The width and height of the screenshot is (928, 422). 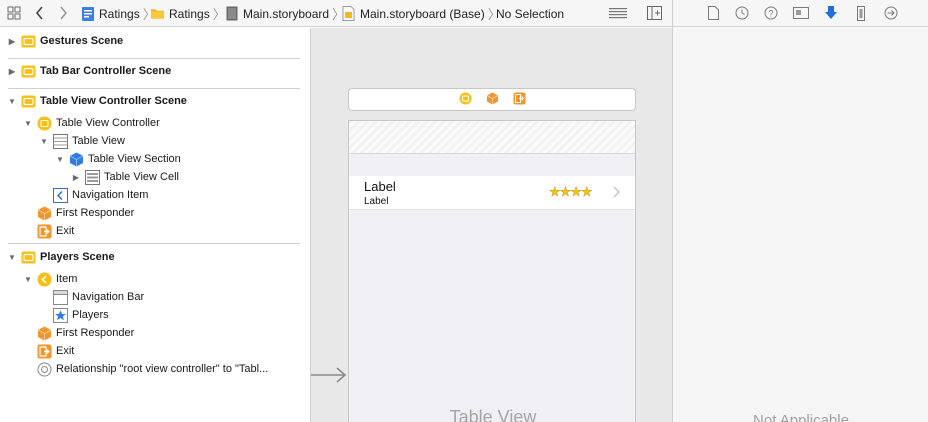 What do you see at coordinates (82, 41) in the screenshot?
I see `outline-scene-label: Gestures Scene` at bounding box center [82, 41].